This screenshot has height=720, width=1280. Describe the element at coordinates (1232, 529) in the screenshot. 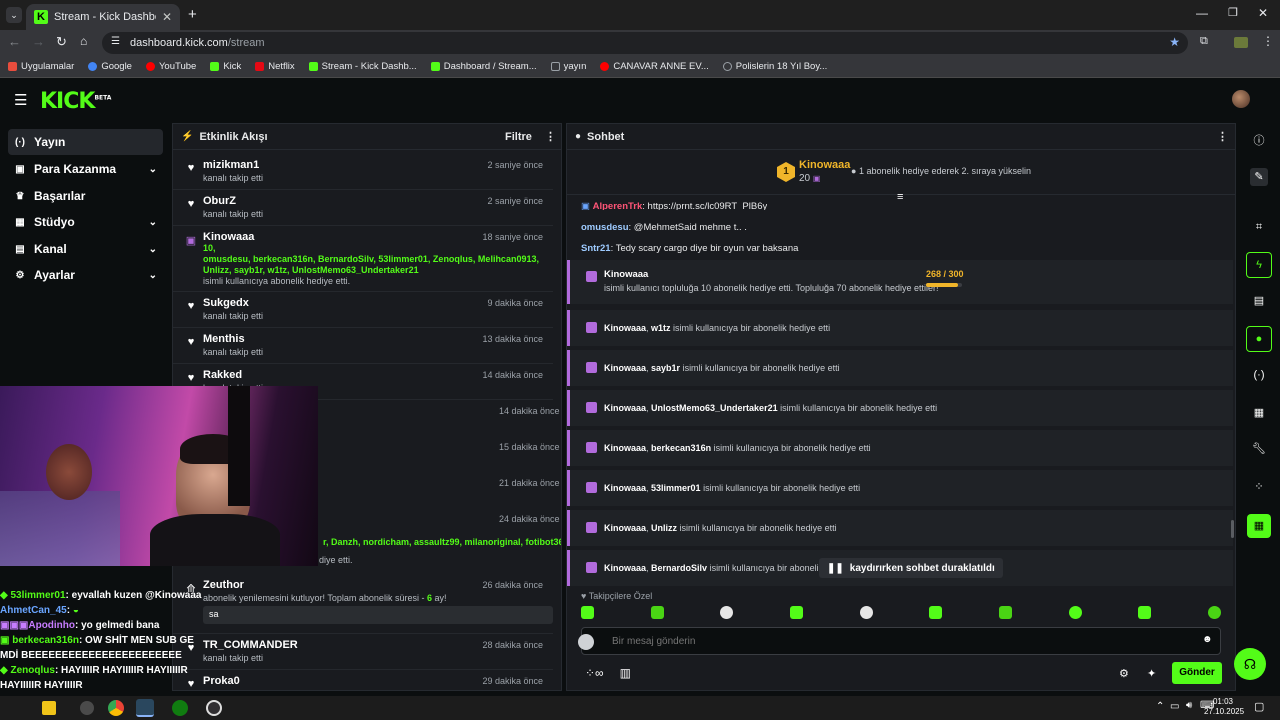

I see `chat-scrollbar` at that location.